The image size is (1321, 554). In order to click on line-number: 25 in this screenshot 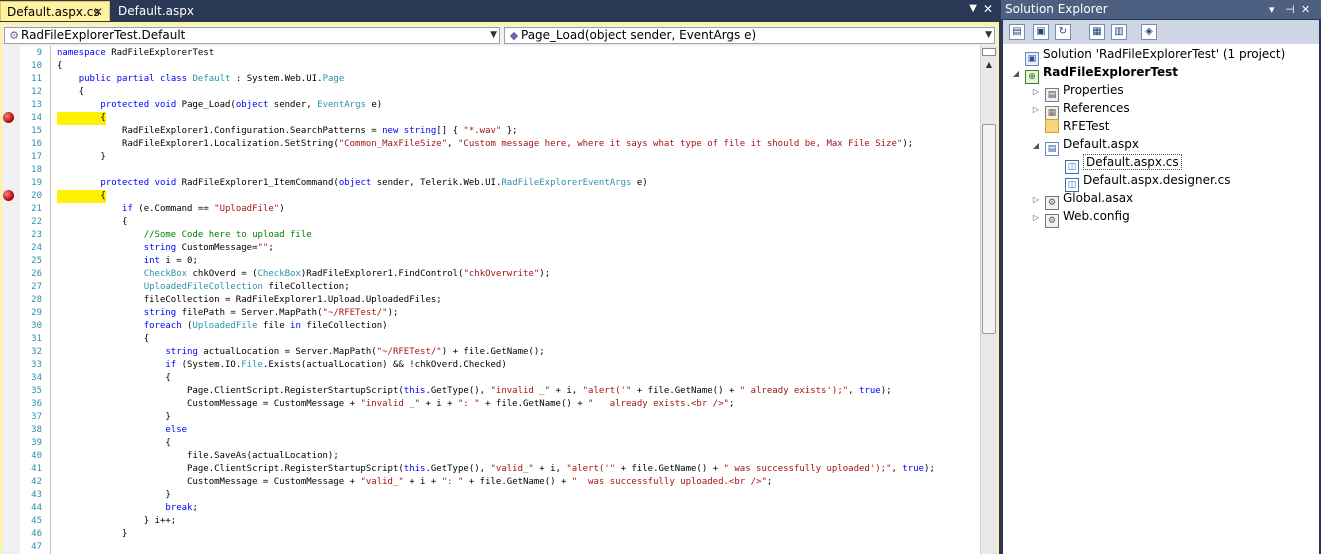, I will do `click(36, 261)`.